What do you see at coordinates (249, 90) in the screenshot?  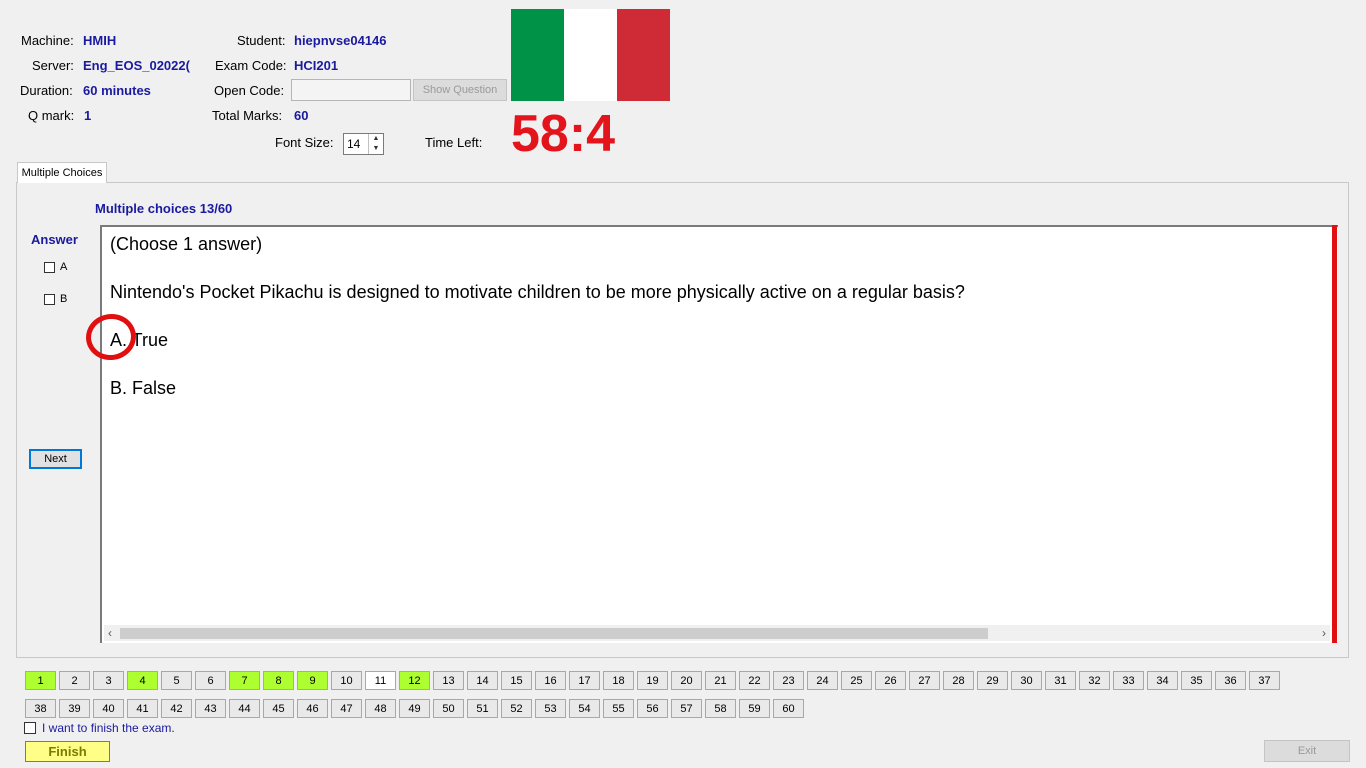 I see `open-code-label: Open Code:` at bounding box center [249, 90].